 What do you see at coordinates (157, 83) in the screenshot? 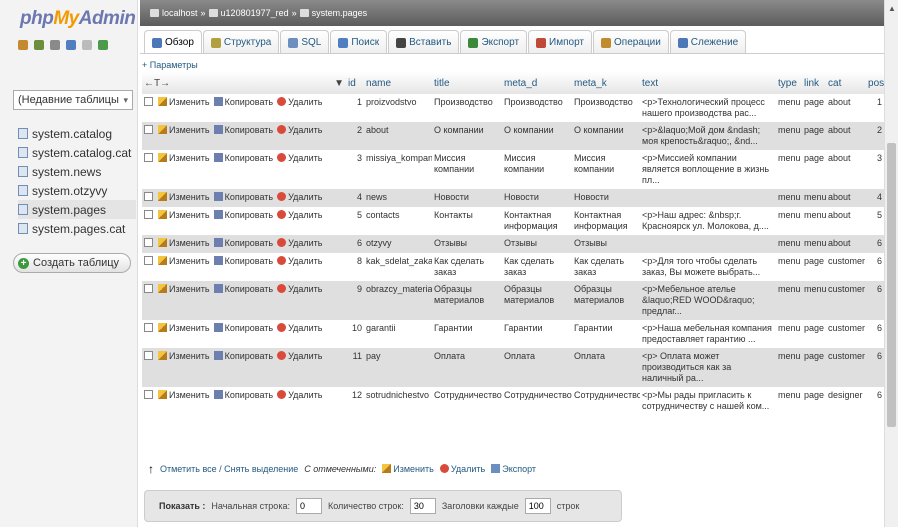
I see `column-nav-arrows: ←T→` at bounding box center [157, 83].